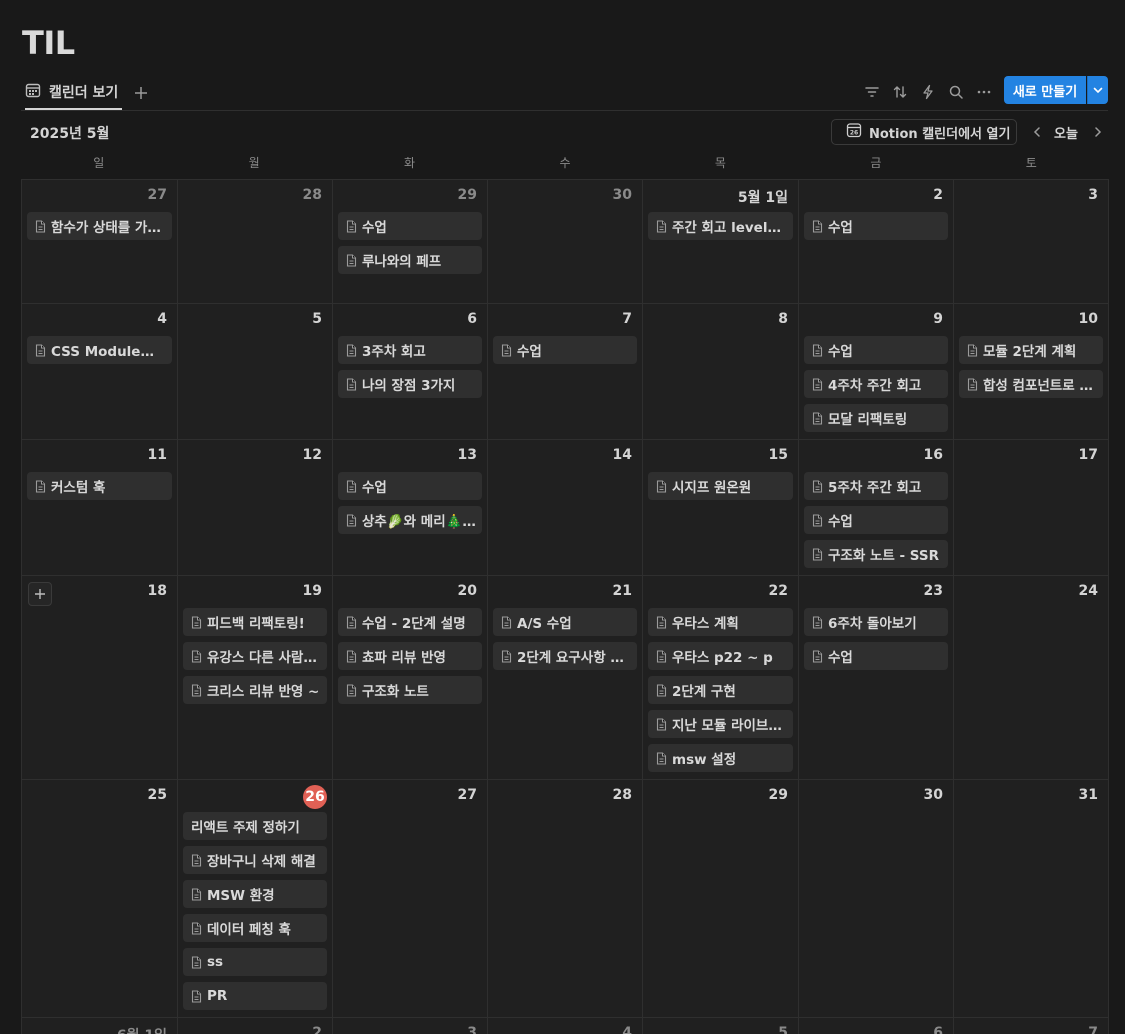 This screenshot has width=1125, height=1034. I want to click on calendar-day-cell: 29 수업 루나와의 페프, so click(409, 241).